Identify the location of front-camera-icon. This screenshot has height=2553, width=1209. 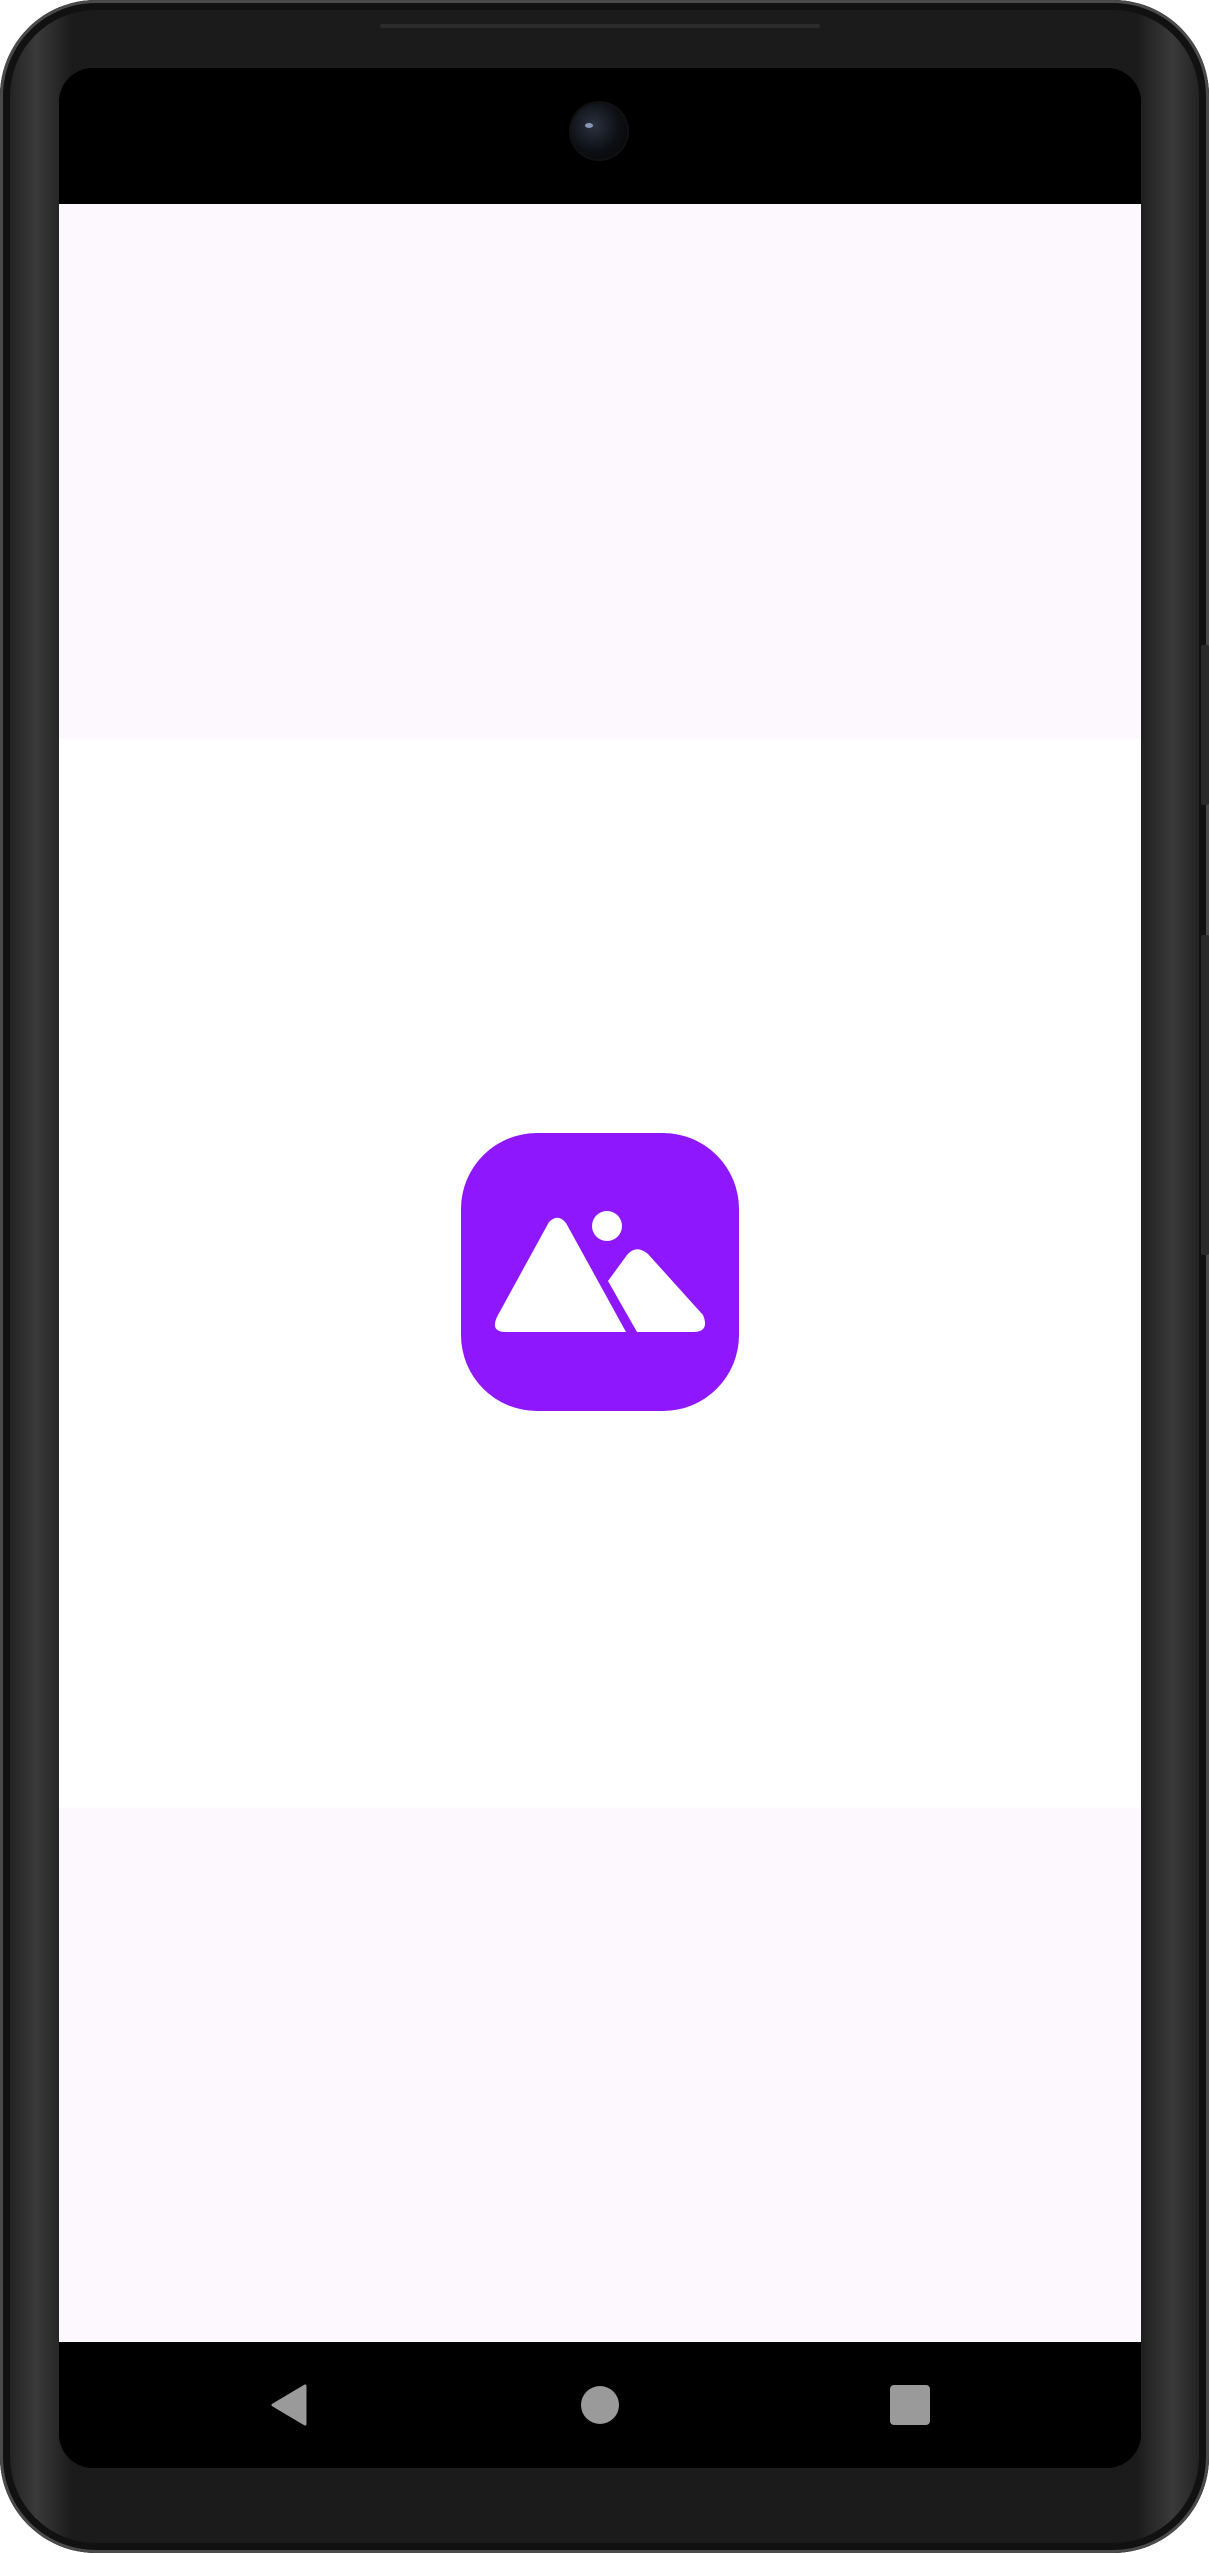
(599, 131).